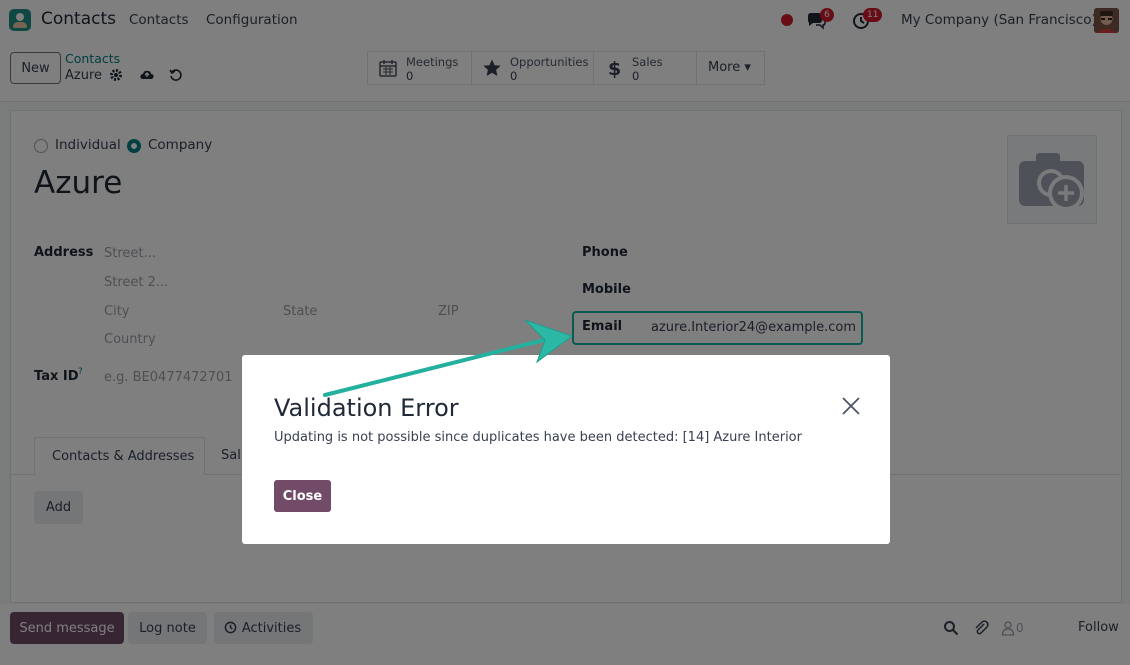 The width and height of the screenshot is (1130, 665). What do you see at coordinates (366, 408) in the screenshot?
I see `dialog-title: Validation Error` at bounding box center [366, 408].